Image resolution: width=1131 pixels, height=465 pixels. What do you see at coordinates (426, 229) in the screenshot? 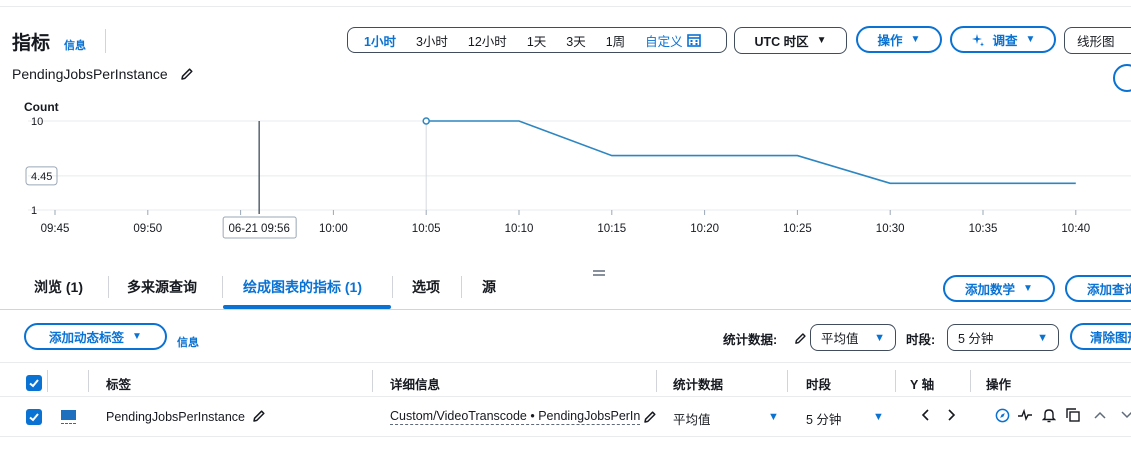
I see `x-tick-label: 10:05` at bounding box center [426, 229].